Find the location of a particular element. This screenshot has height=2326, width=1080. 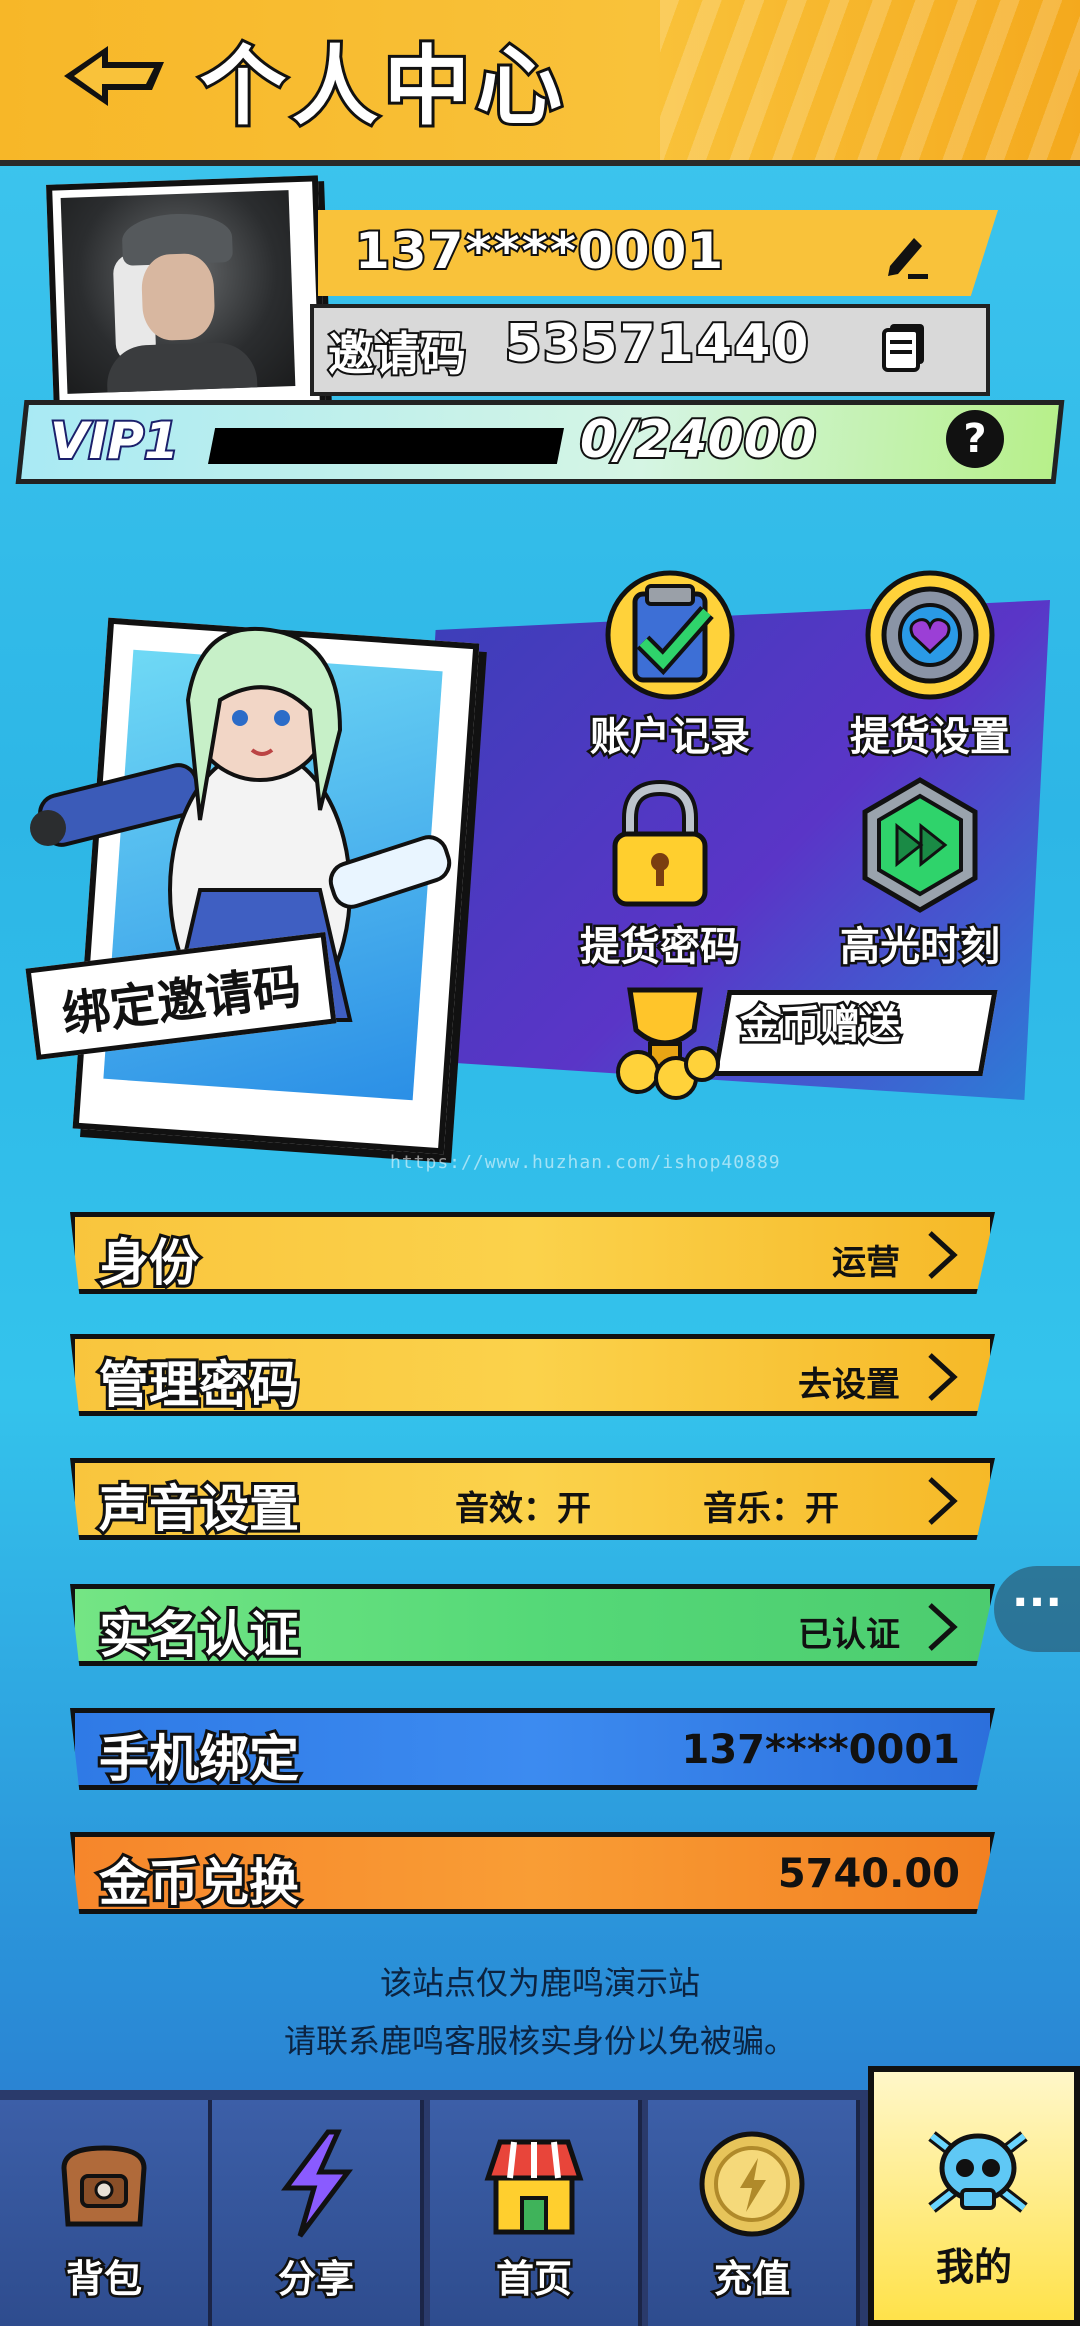

nav-label-backpack: 背包 is located at coordinates (103, 2279).